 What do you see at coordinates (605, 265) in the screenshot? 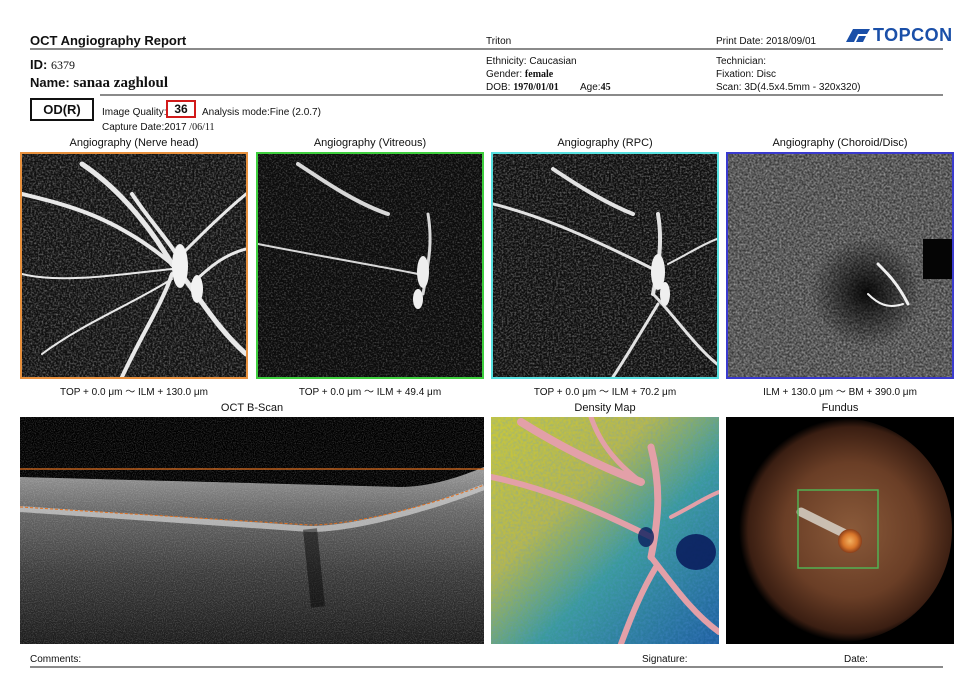
I see `rpc-image` at bounding box center [605, 265].